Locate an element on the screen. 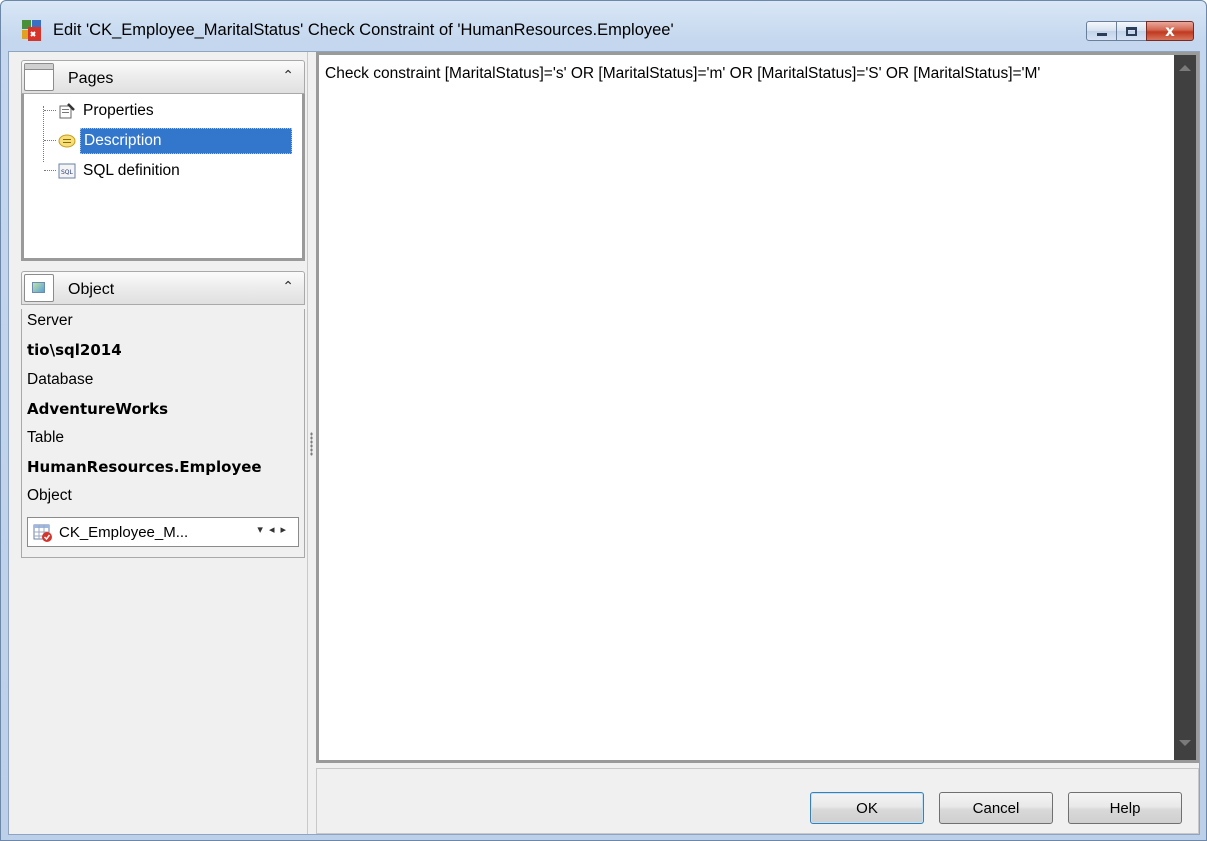 This screenshot has width=1207, height=841. scroll-down-icon is located at coordinates (1185, 743).